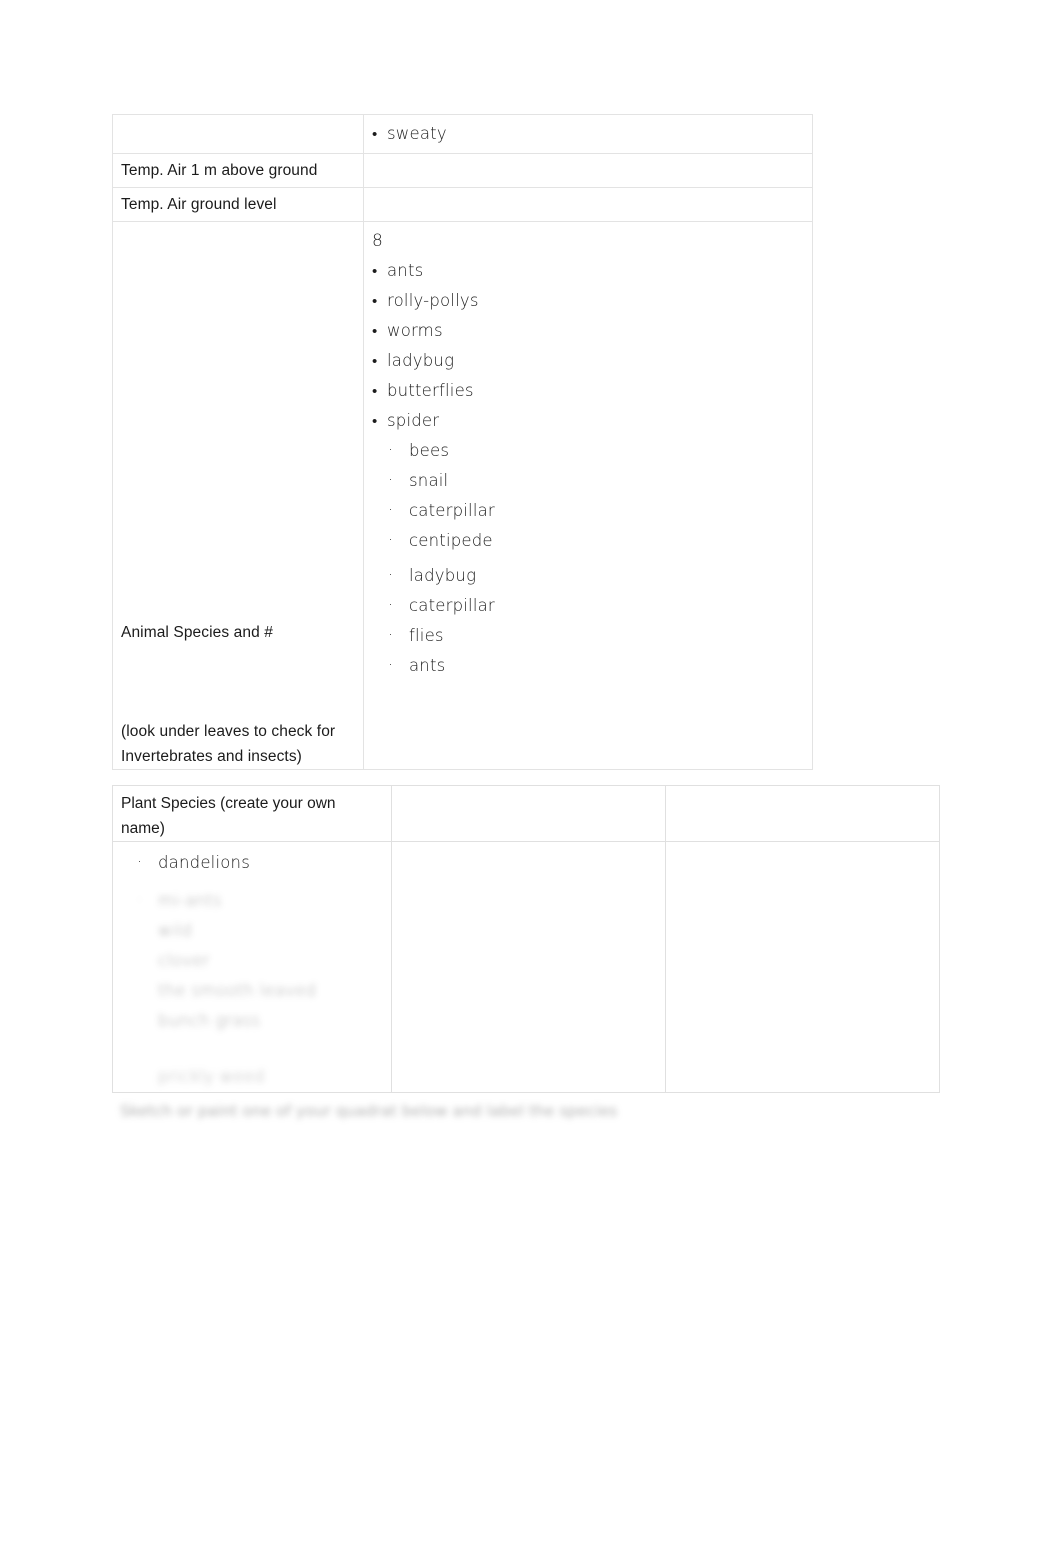  I want to click on list-item: sweaty, so click(588, 134).